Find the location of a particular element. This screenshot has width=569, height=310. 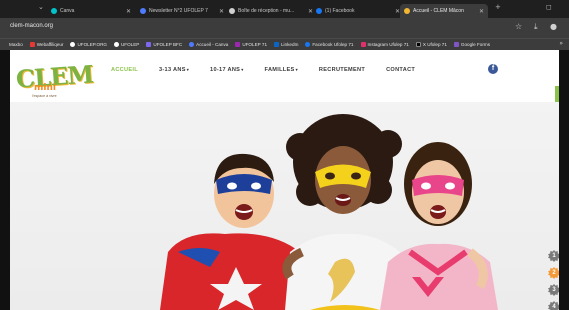

bookmark-label: Facebook Ufolep 71 is located at coordinates (333, 44).